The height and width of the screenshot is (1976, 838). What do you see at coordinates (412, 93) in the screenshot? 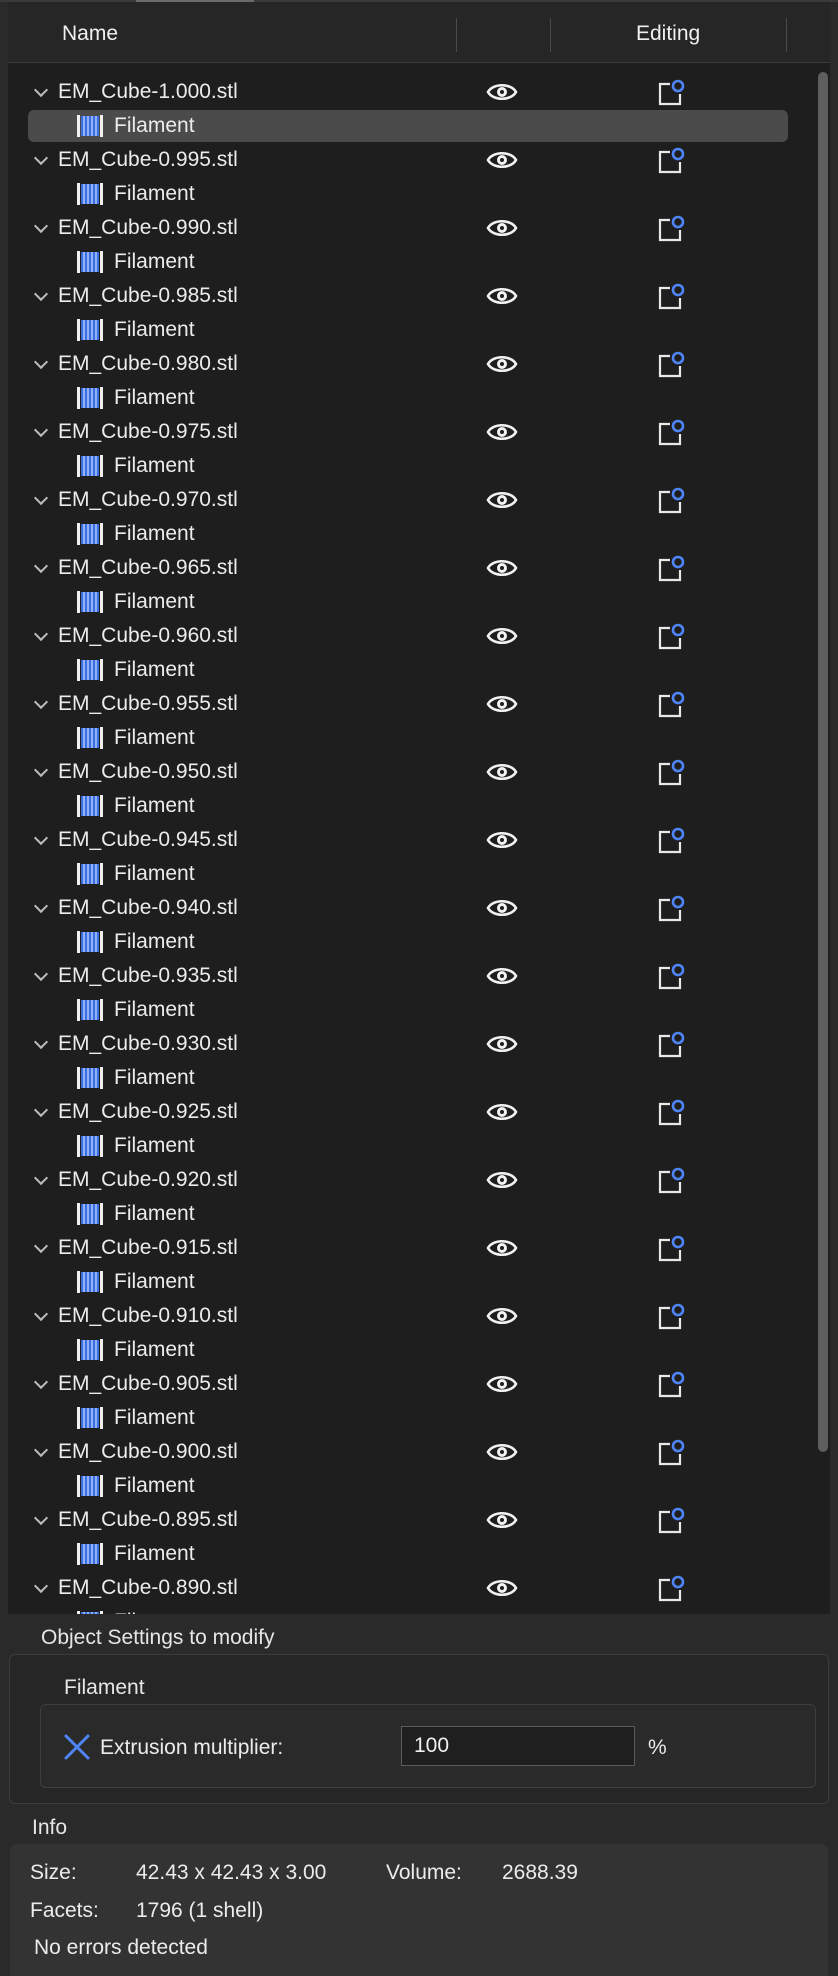
I see `object-row: EM_Cube-1.000.stl` at bounding box center [412, 93].